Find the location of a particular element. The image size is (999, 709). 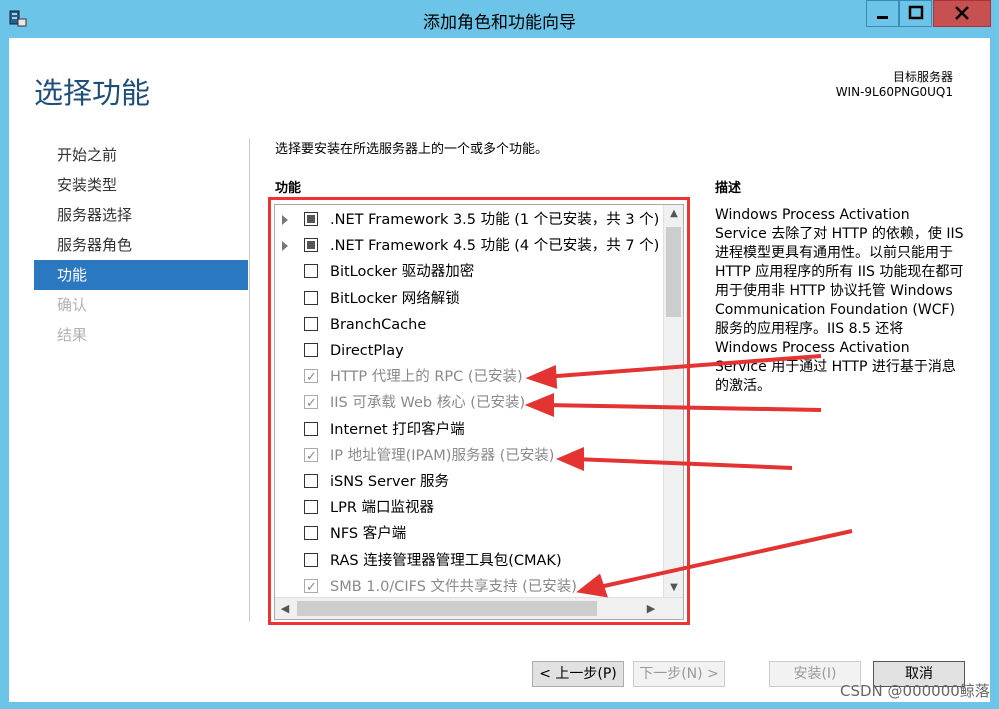

watermark: CSDN @000000鲸落 is located at coordinates (915, 691).